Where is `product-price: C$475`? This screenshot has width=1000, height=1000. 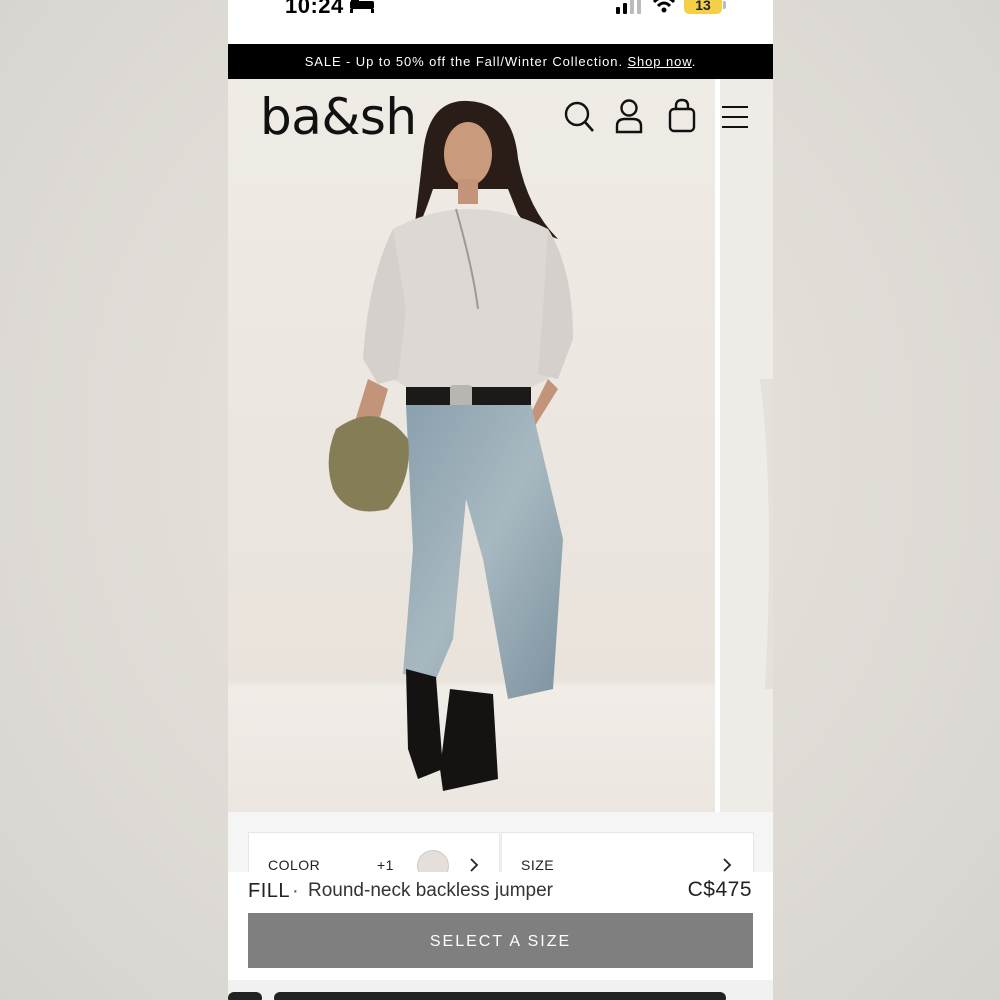 product-price: C$475 is located at coordinates (719, 889).